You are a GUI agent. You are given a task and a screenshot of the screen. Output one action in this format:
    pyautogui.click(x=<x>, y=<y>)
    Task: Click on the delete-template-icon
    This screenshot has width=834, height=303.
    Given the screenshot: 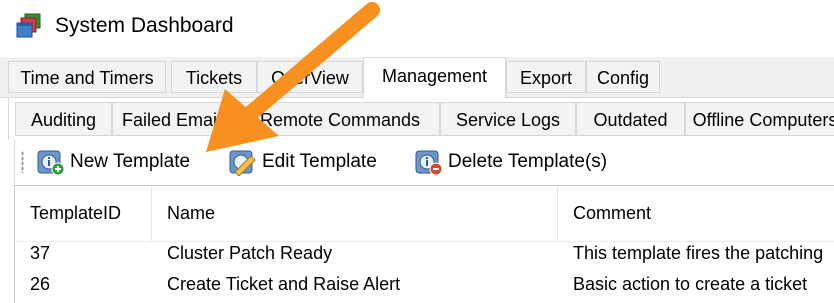 What is the action you would take?
    pyautogui.click(x=429, y=163)
    